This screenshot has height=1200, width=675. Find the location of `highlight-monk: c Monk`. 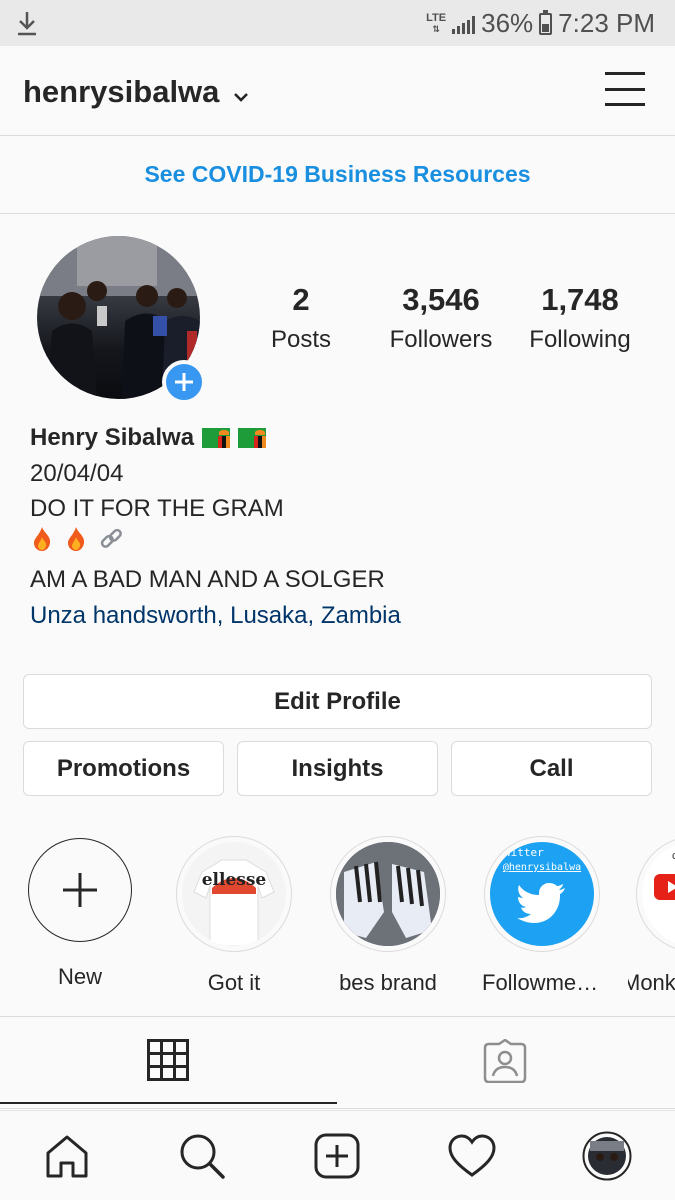

highlight-monk: c Monk is located at coordinates (651, 916).